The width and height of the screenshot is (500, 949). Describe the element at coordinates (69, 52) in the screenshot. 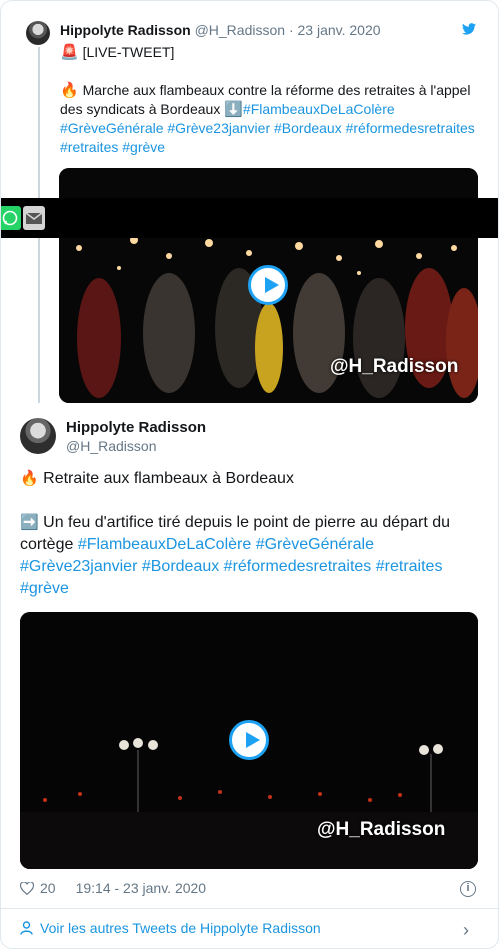

I see `rotating-light-icon: 🚨` at that location.